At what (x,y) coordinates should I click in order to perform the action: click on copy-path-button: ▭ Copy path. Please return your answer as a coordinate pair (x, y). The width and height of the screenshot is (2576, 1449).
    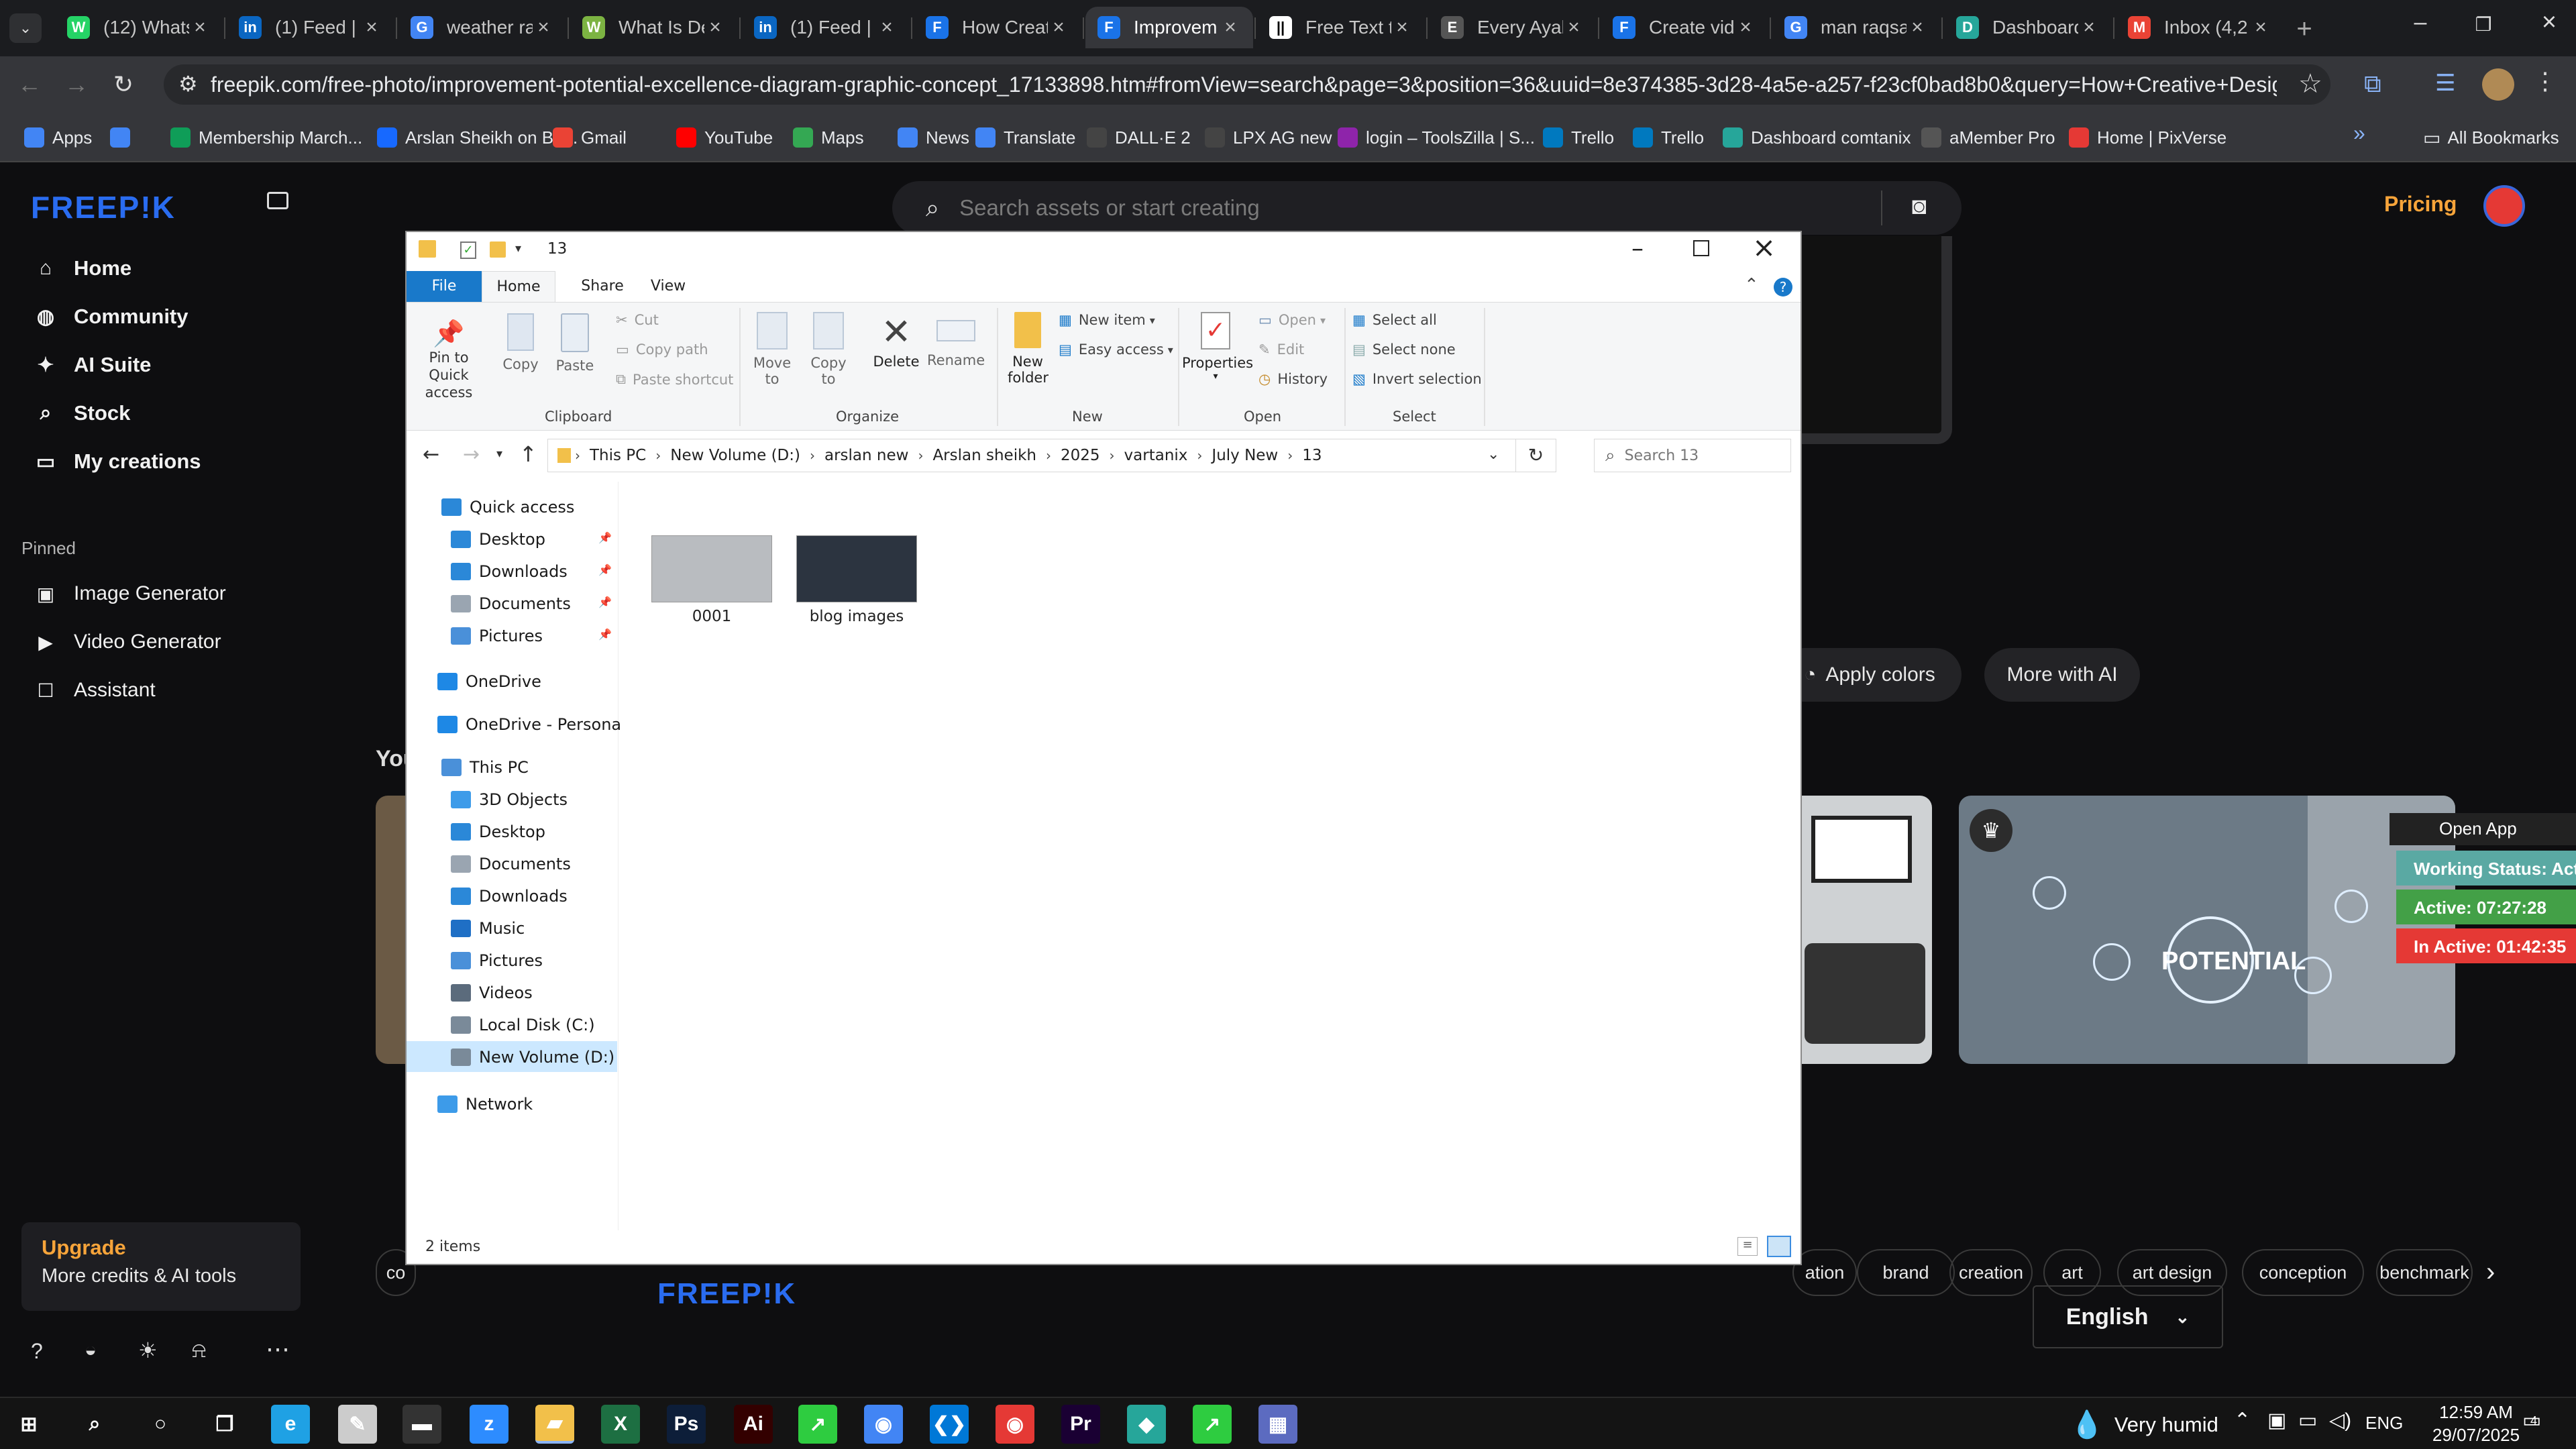
    Looking at the image, I should click on (662, 349).